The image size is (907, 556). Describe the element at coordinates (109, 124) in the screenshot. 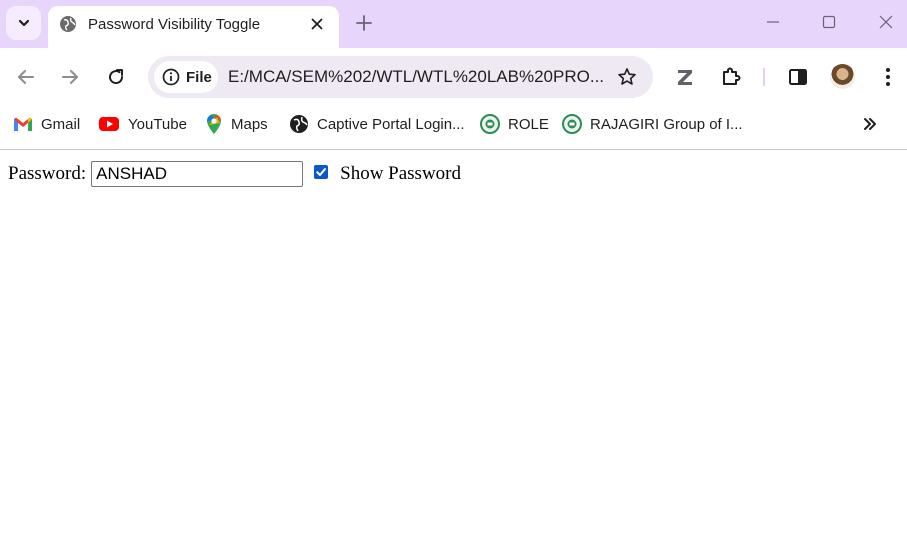

I see `youtube-icon` at that location.